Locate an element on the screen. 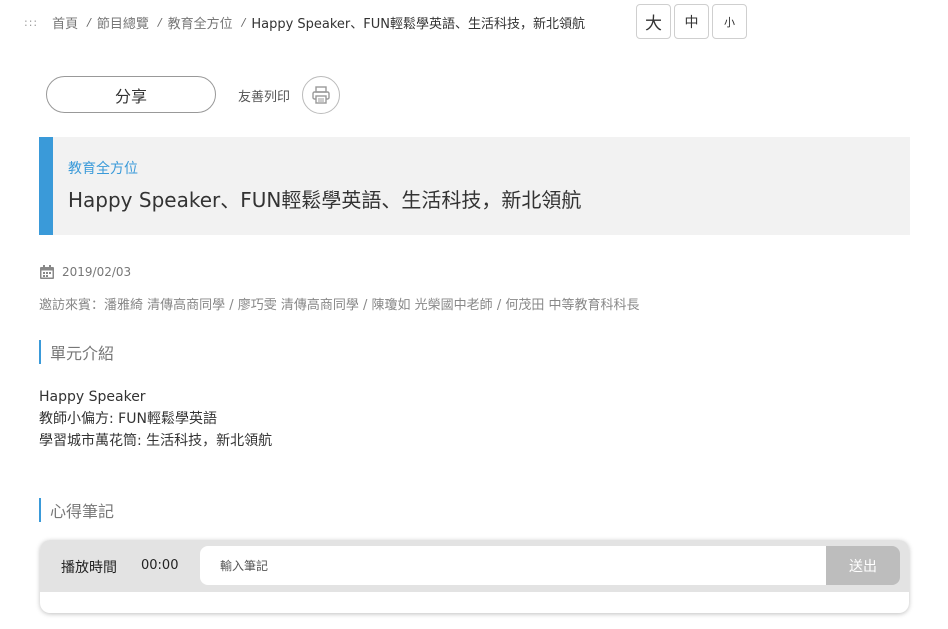 The height and width of the screenshot is (629, 948). printer-icon is located at coordinates (321, 95).